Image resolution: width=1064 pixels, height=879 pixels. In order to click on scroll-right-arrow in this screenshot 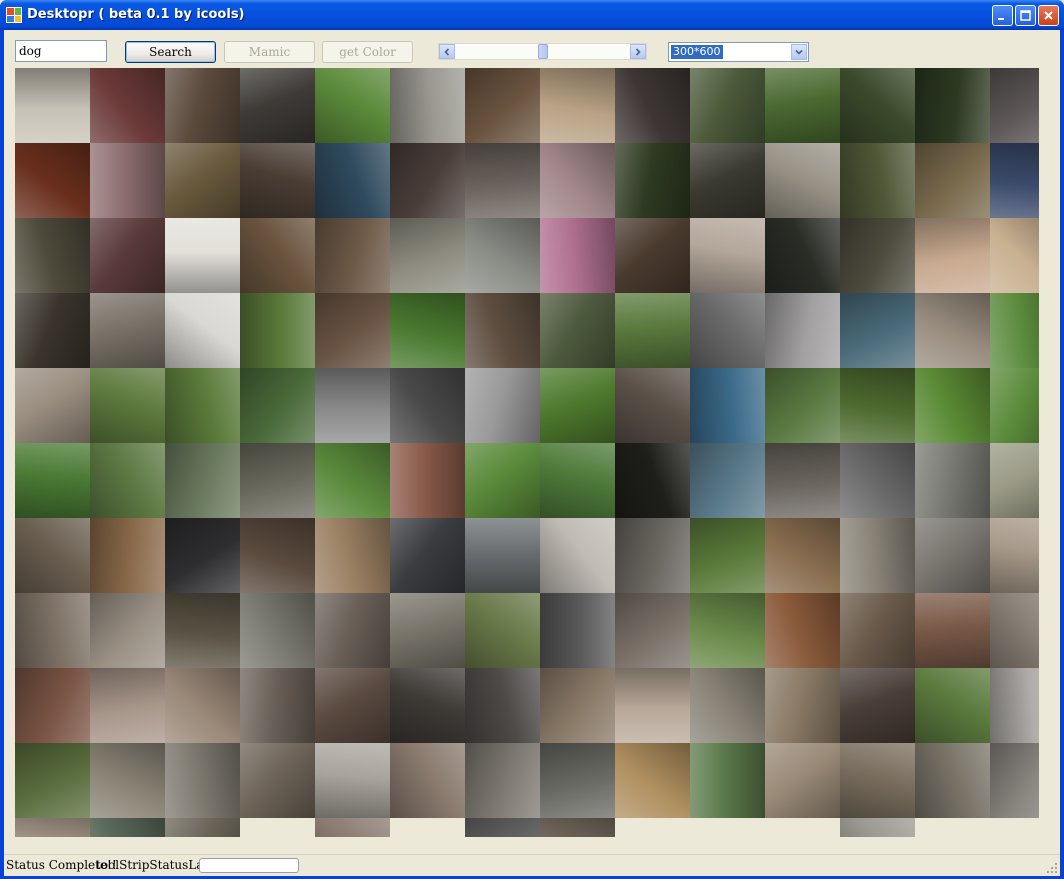, I will do `click(638, 51)`.